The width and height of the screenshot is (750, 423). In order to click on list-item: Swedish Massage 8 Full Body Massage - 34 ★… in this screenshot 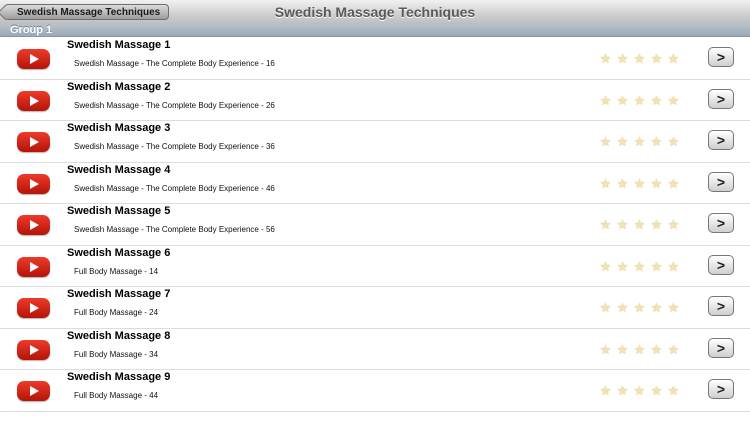, I will do `click(375, 349)`.